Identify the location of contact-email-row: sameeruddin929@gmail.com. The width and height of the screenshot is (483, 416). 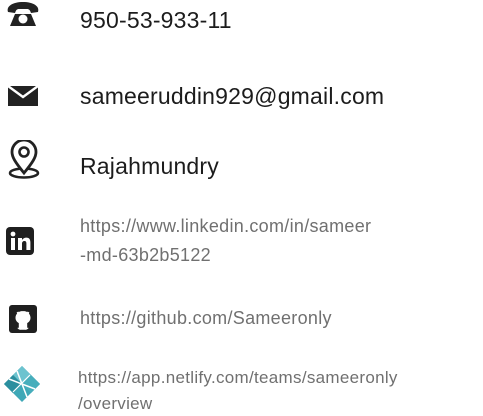
(241, 92).